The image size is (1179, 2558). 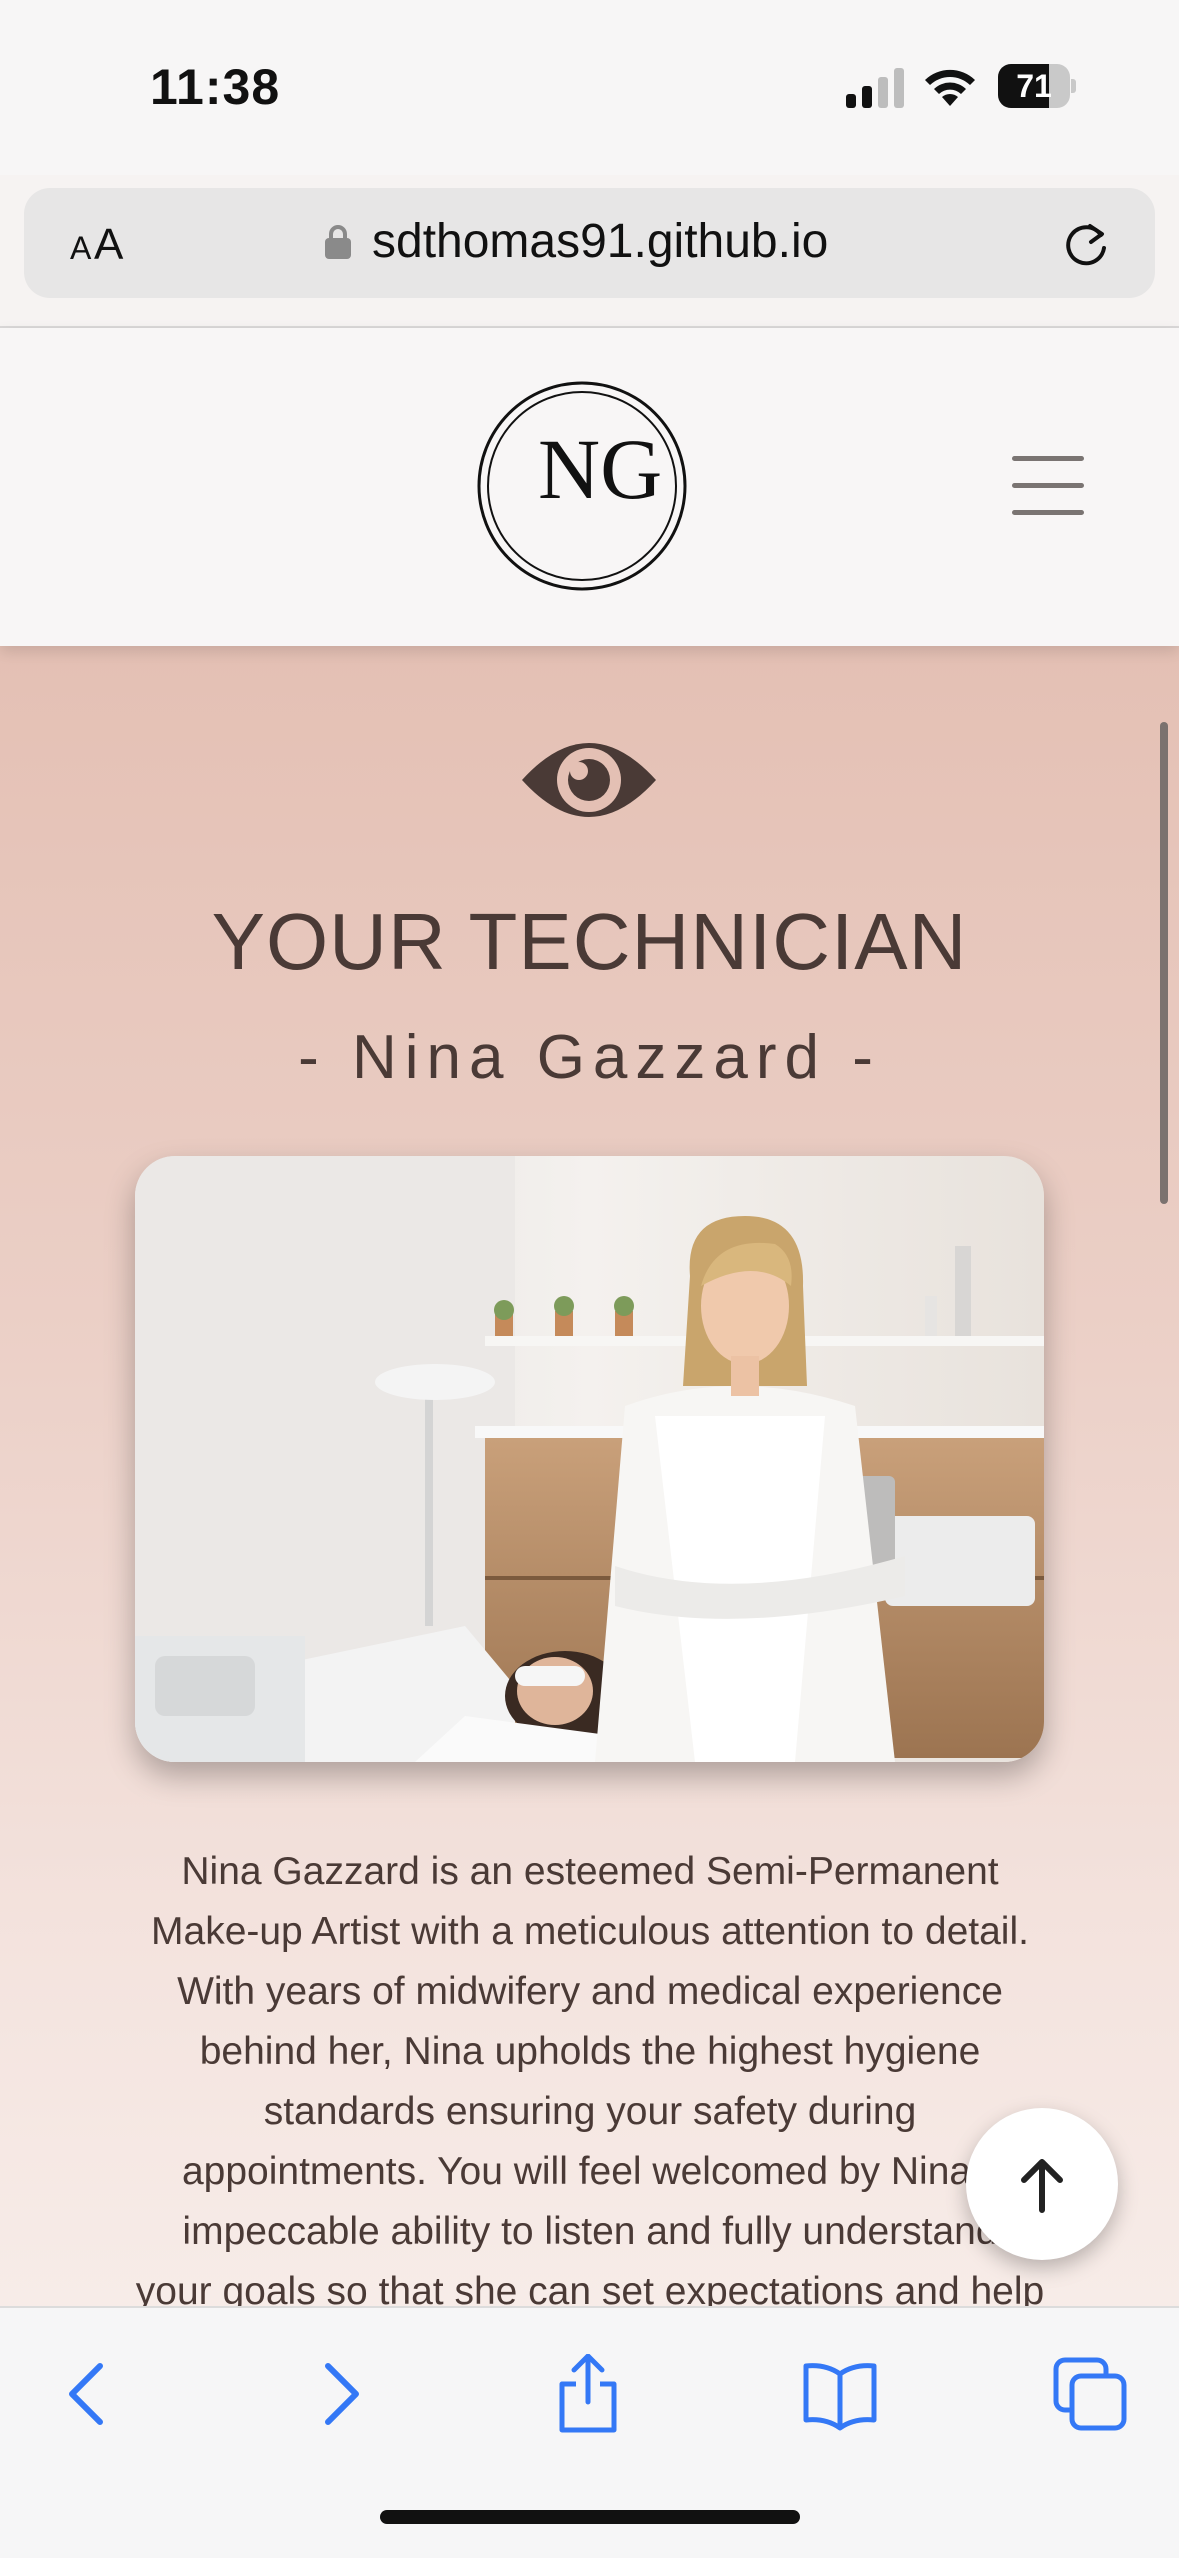 I want to click on logo-letters: NG, so click(x=600, y=469).